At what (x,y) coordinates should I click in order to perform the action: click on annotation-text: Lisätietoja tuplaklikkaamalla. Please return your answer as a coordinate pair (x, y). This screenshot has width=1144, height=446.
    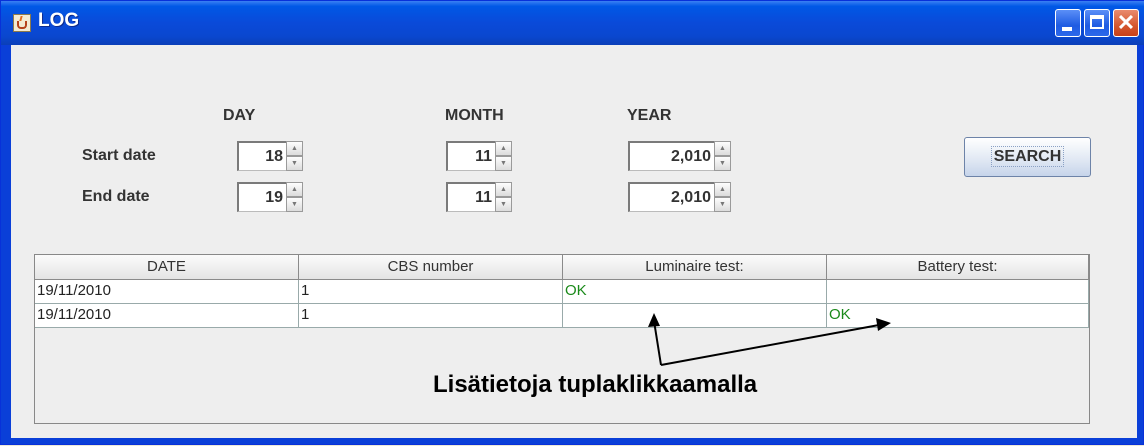
    Looking at the image, I should click on (595, 384).